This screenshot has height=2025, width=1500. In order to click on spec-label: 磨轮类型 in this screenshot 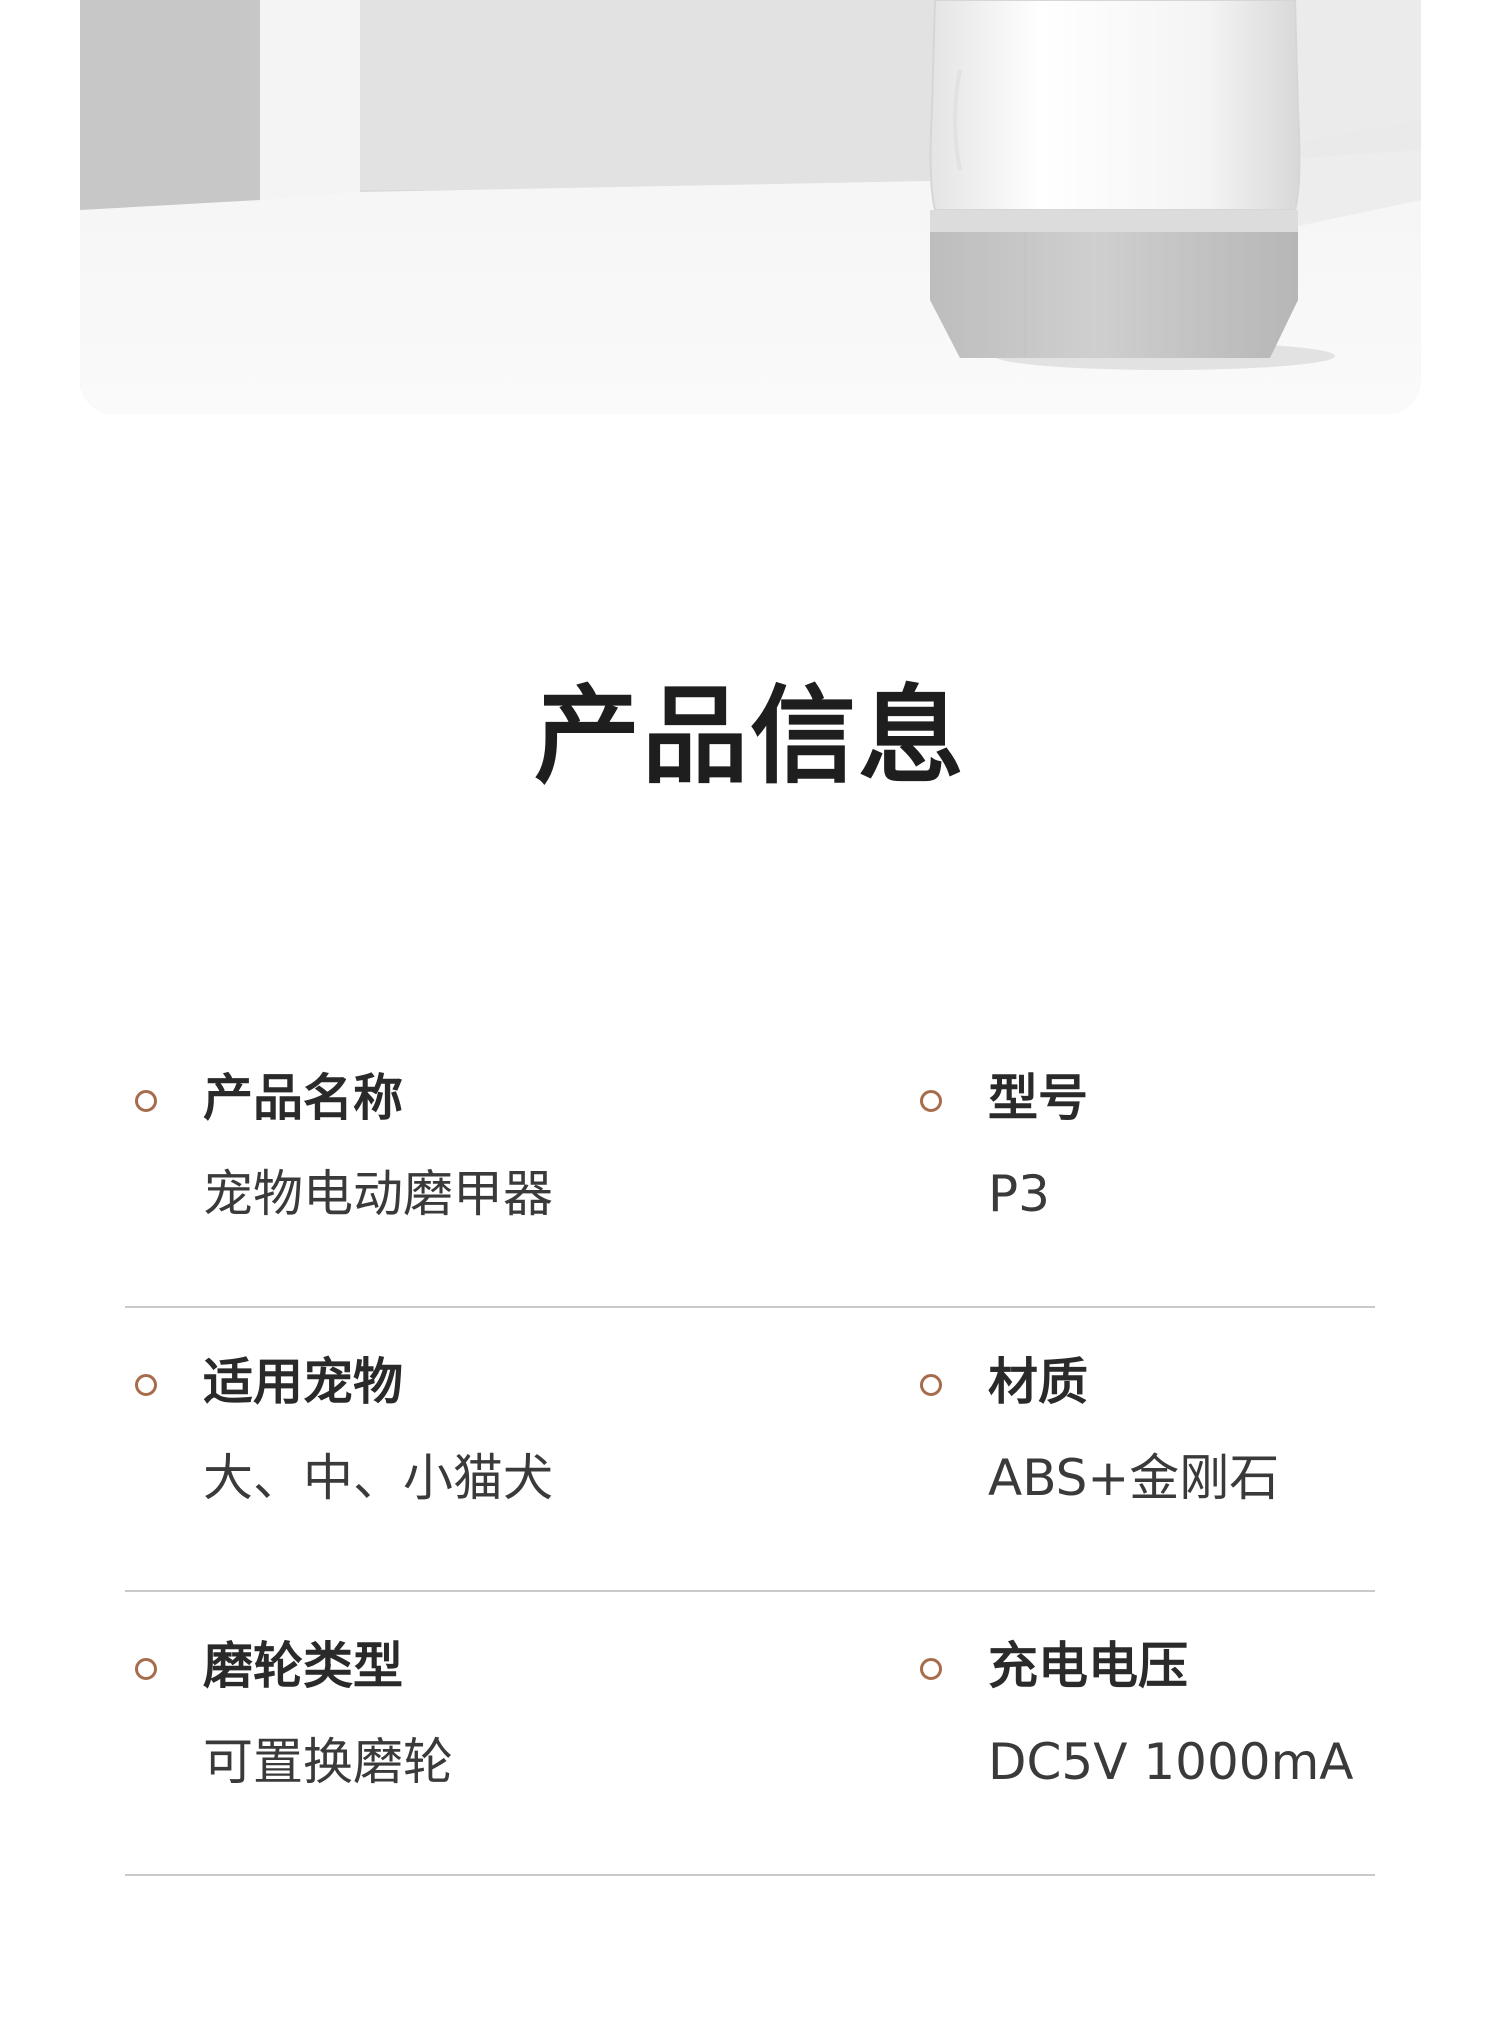, I will do `click(303, 1666)`.